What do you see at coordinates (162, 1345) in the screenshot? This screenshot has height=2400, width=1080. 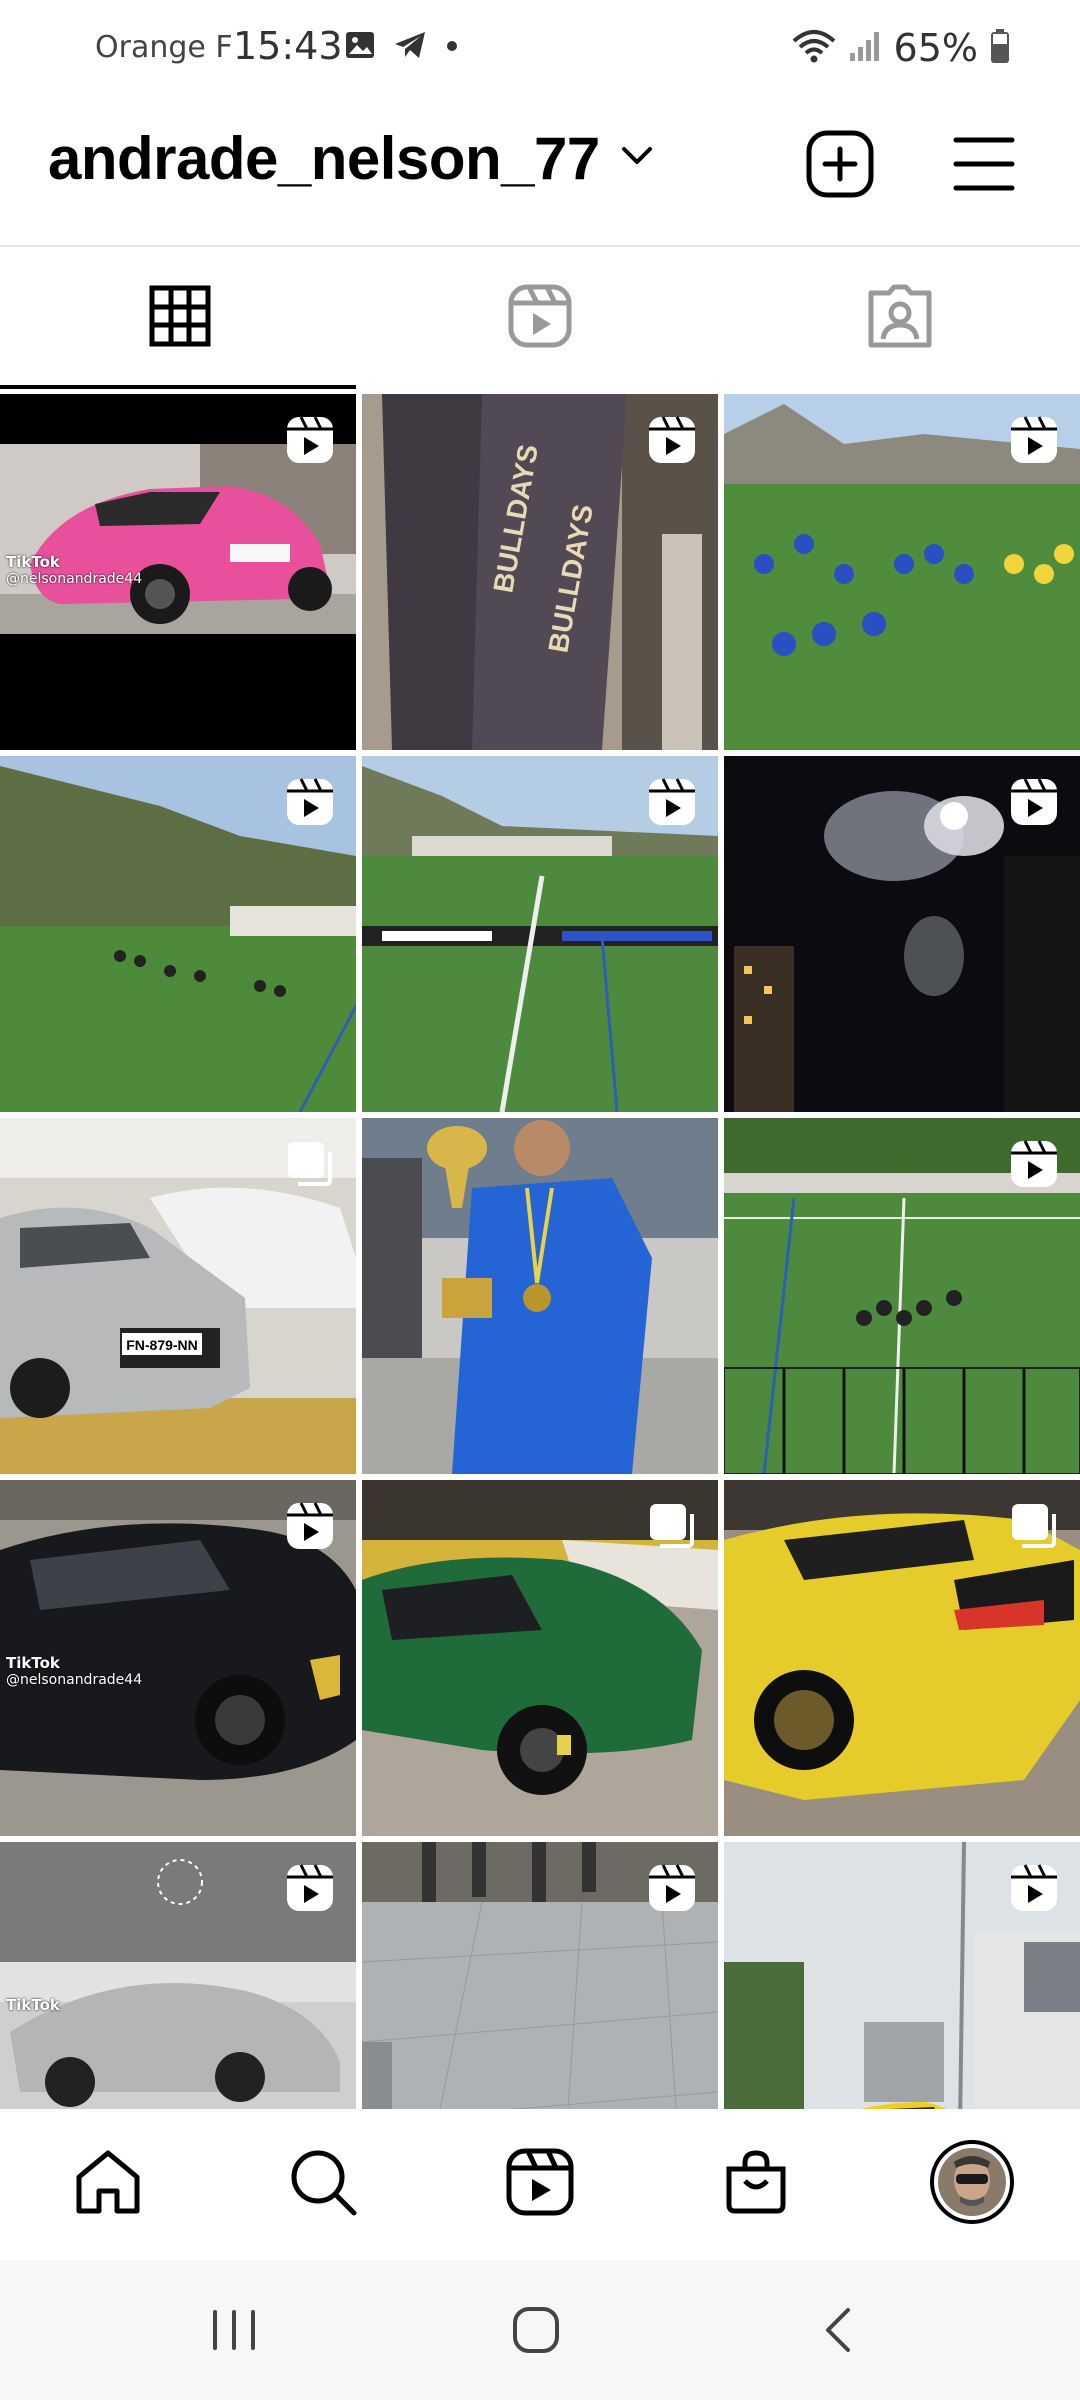 I see `license-plate: FN-879-NN` at bounding box center [162, 1345].